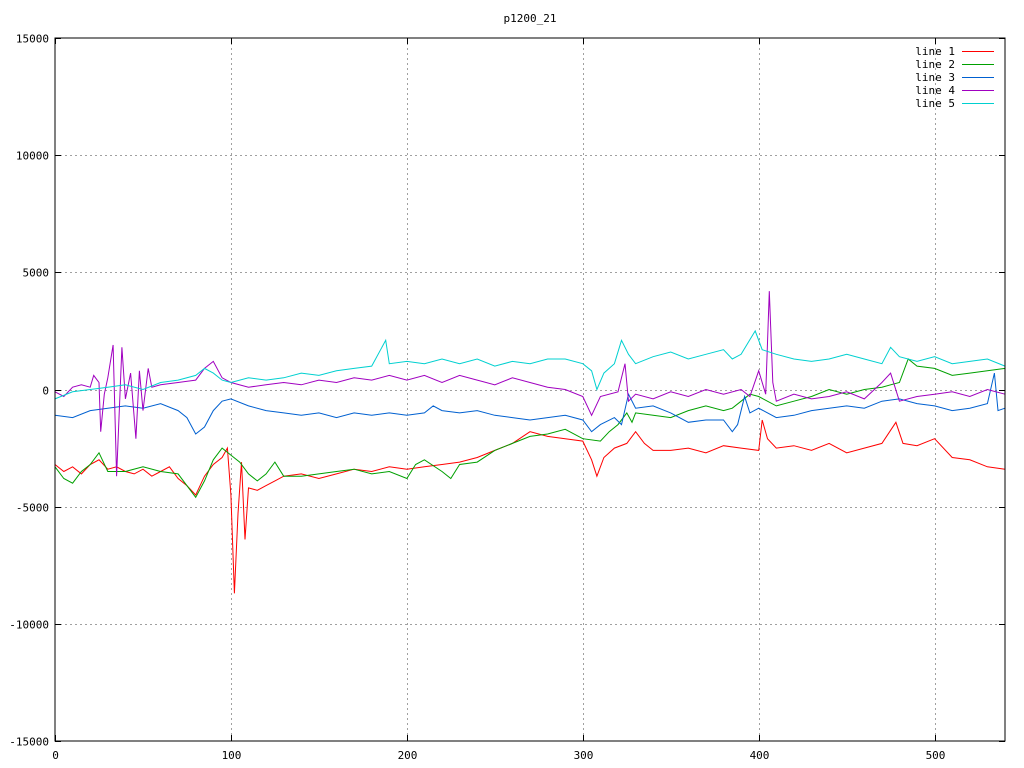 The image size is (1024, 768). Describe the element at coordinates (760, 755) in the screenshot. I see `x-tick-label: 400` at that location.